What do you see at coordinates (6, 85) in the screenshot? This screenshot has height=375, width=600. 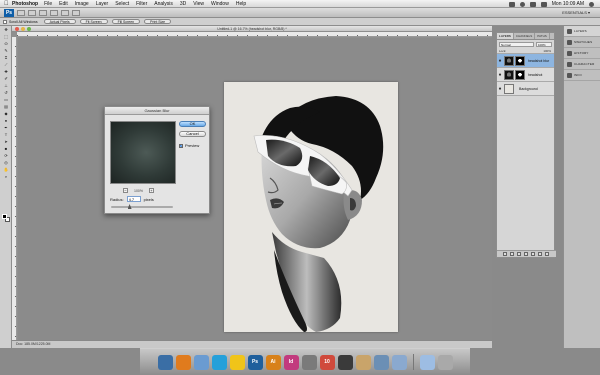 I see `clone-stamp-tool-icon: ⊥` at bounding box center [6, 85].